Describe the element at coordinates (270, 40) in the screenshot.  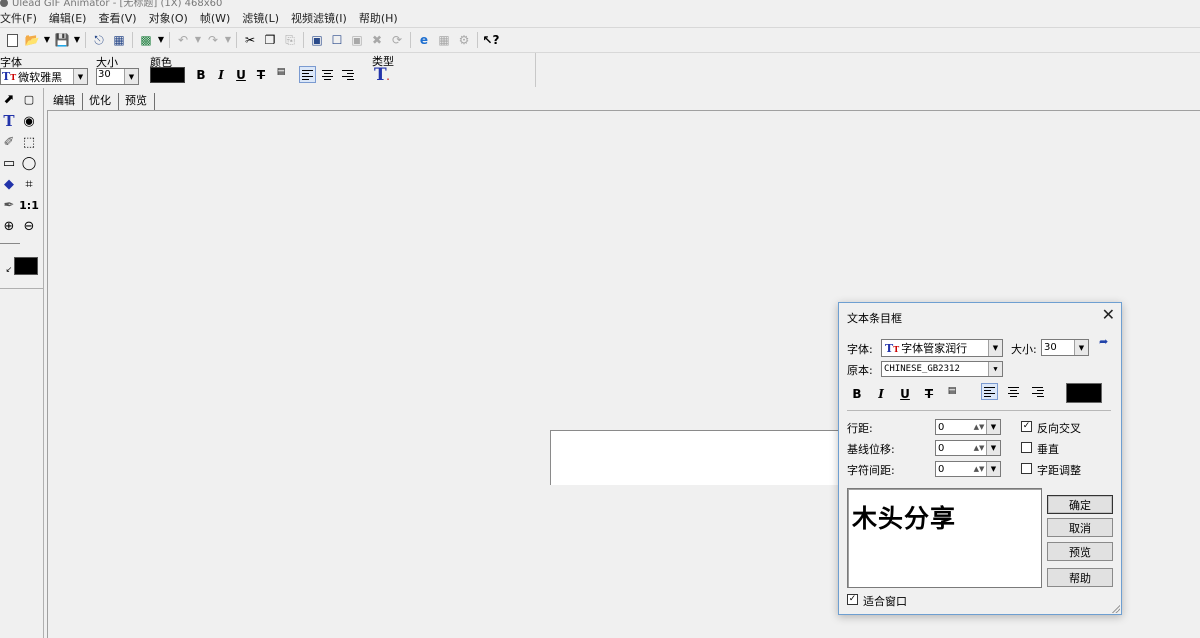
I see `copy-icon: ❐` at that location.